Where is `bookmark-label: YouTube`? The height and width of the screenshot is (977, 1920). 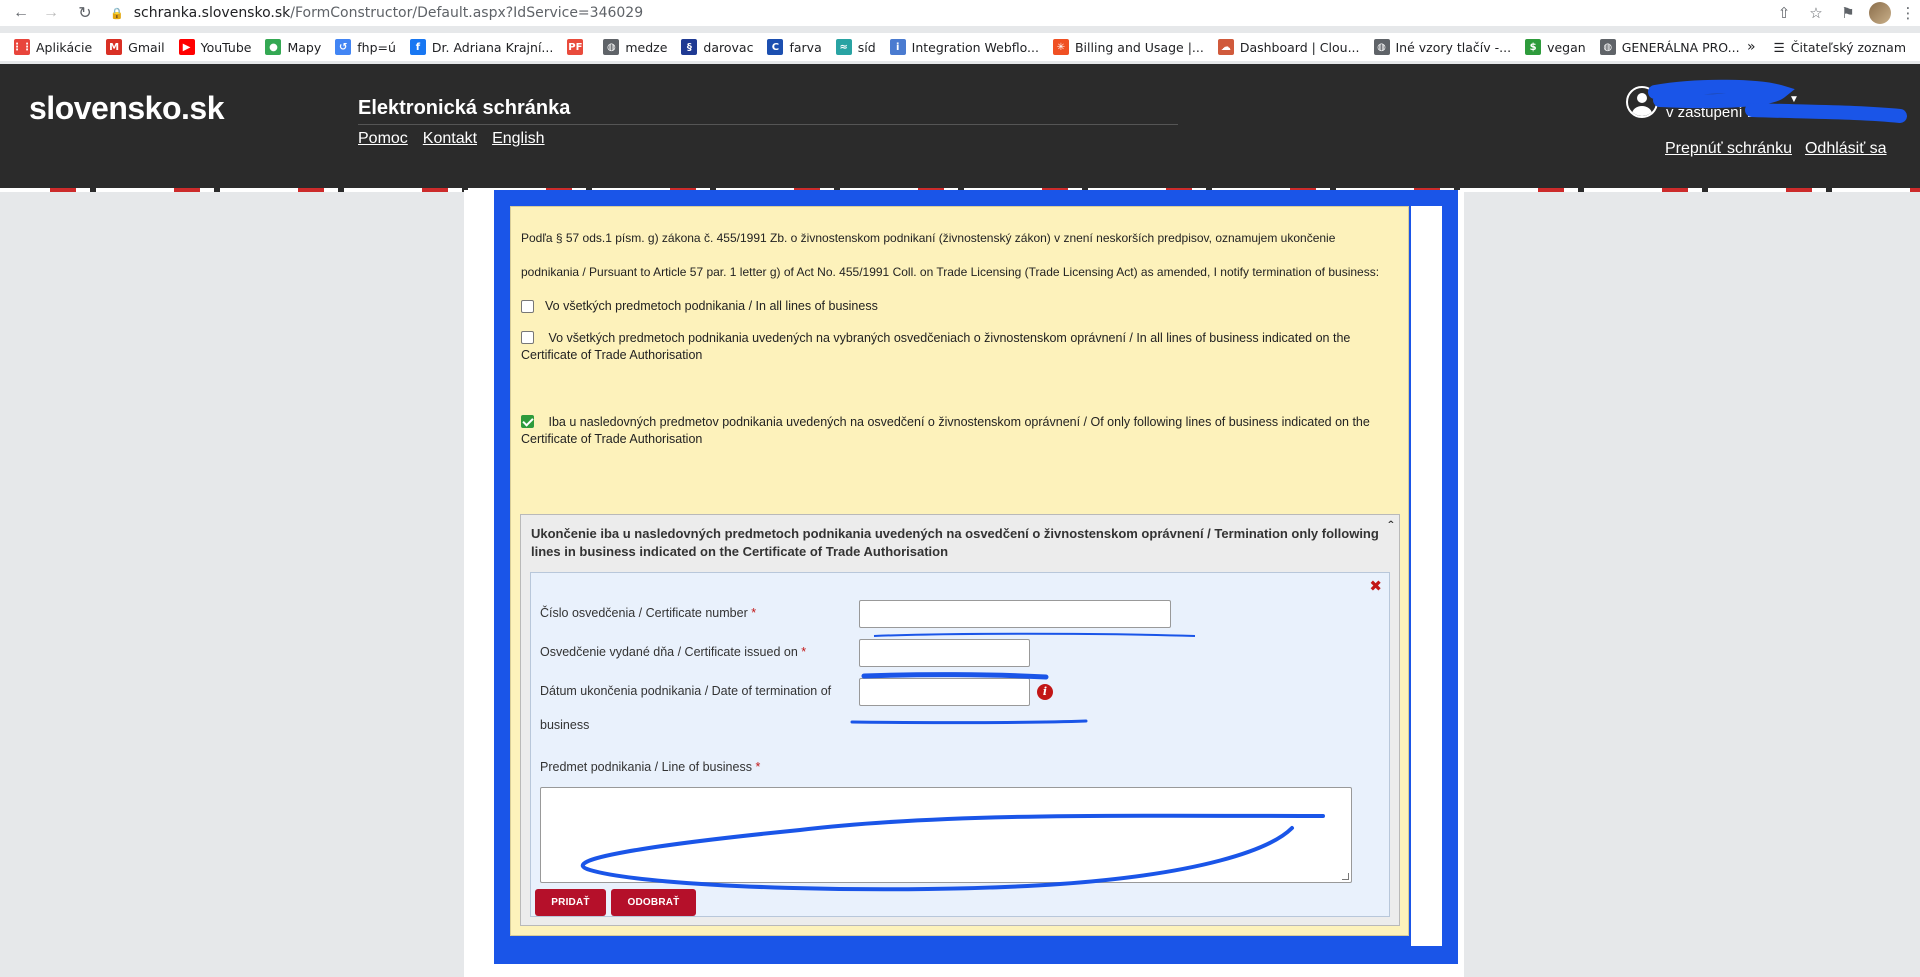
bookmark-label: YouTube is located at coordinates (226, 47).